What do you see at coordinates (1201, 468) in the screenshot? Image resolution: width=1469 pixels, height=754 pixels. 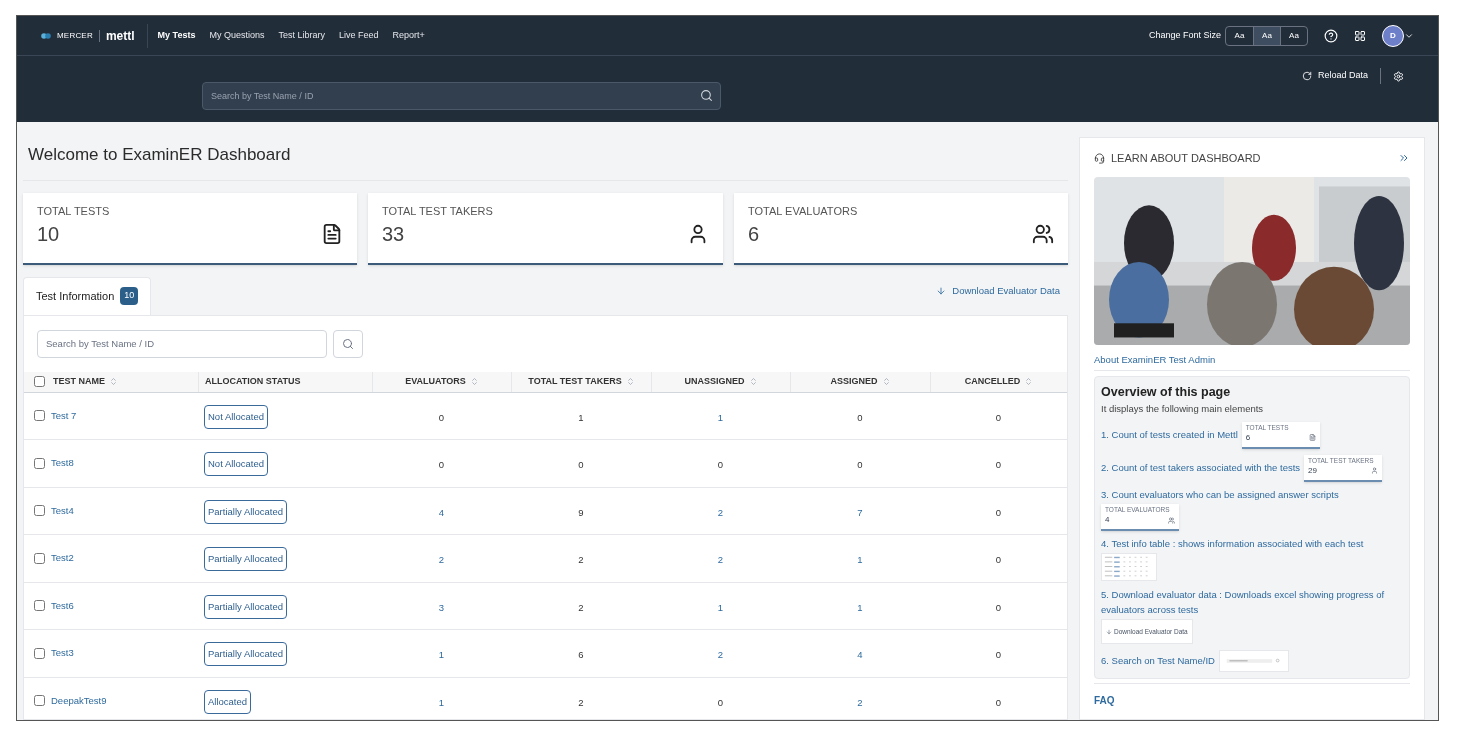 I see `overview-item: 2. Count of test takers associated with the tests` at bounding box center [1201, 468].